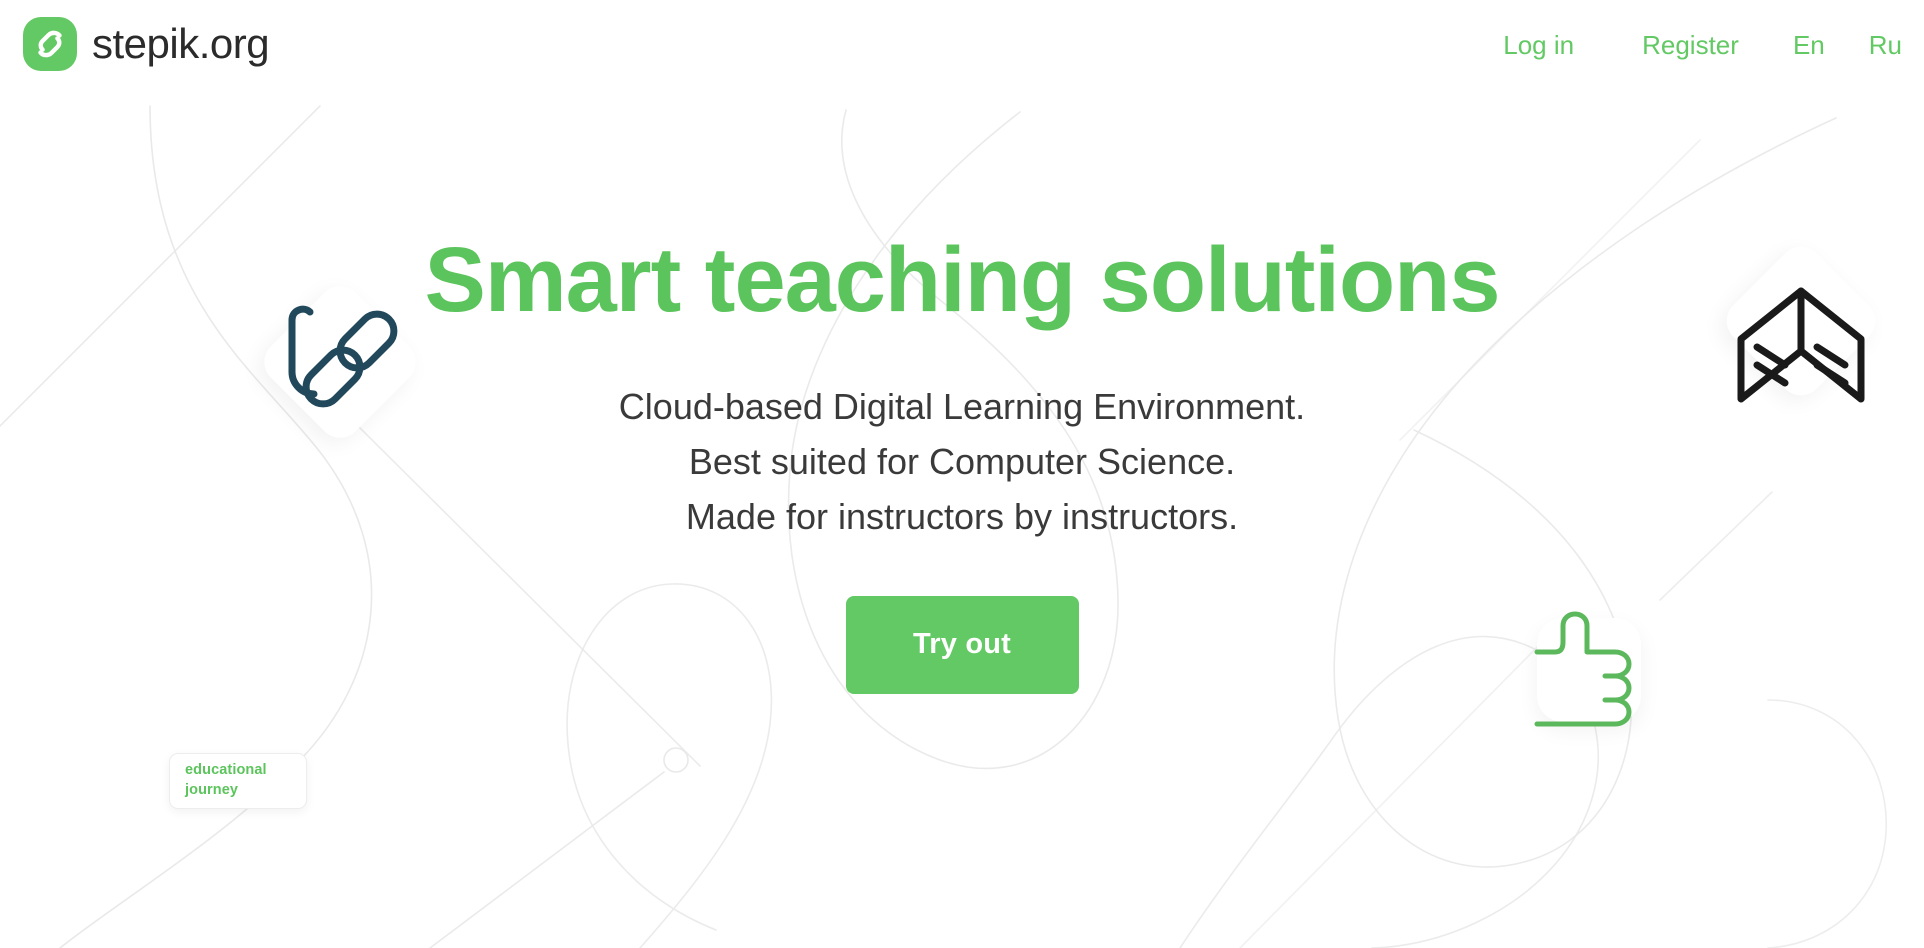 The image size is (1924, 948). I want to click on nav-item-register: Register, so click(1690, 45).